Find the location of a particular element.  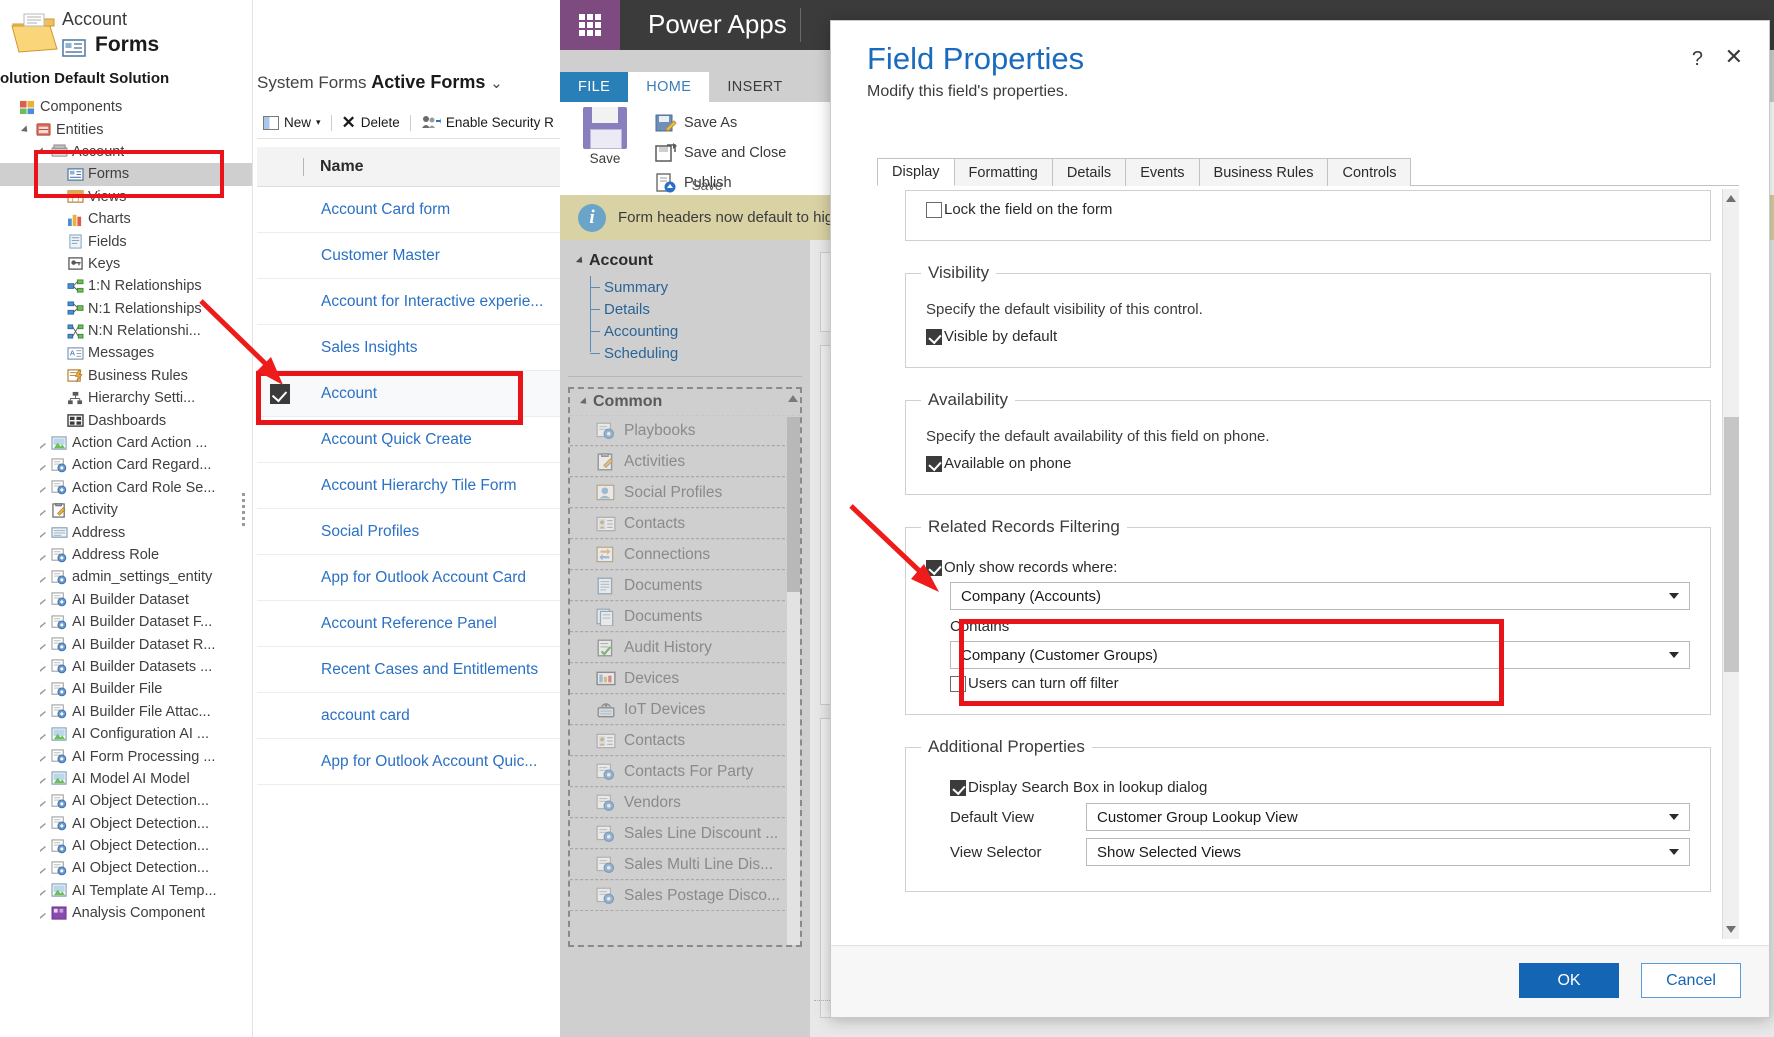

tree-item-forms: Forms is located at coordinates (134, 174).